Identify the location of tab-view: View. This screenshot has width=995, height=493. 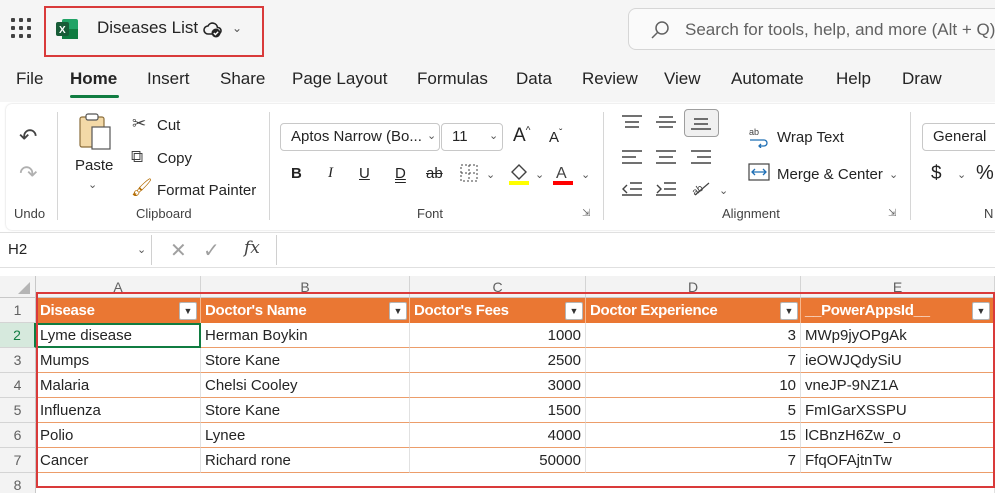
(682, 79).